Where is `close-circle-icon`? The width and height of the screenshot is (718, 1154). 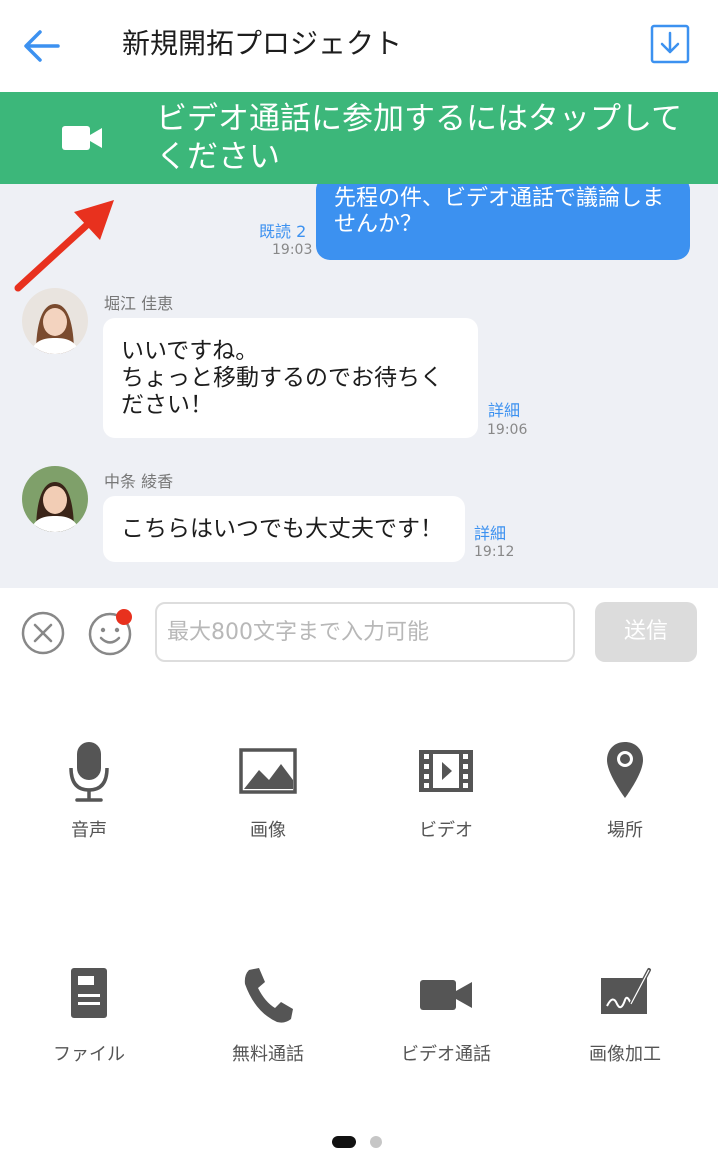 close-circle-icon is located at coordinates (43, 633).